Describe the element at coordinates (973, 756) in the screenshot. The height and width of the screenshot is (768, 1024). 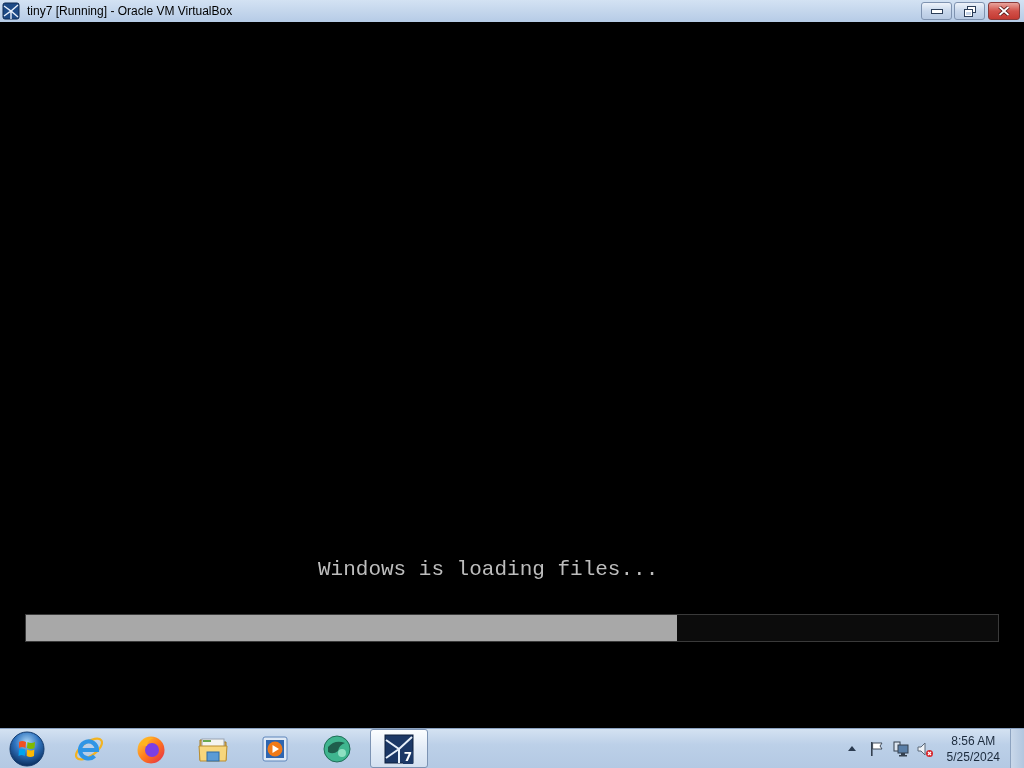
I see `clock-date: 5/25/2024` at that location.